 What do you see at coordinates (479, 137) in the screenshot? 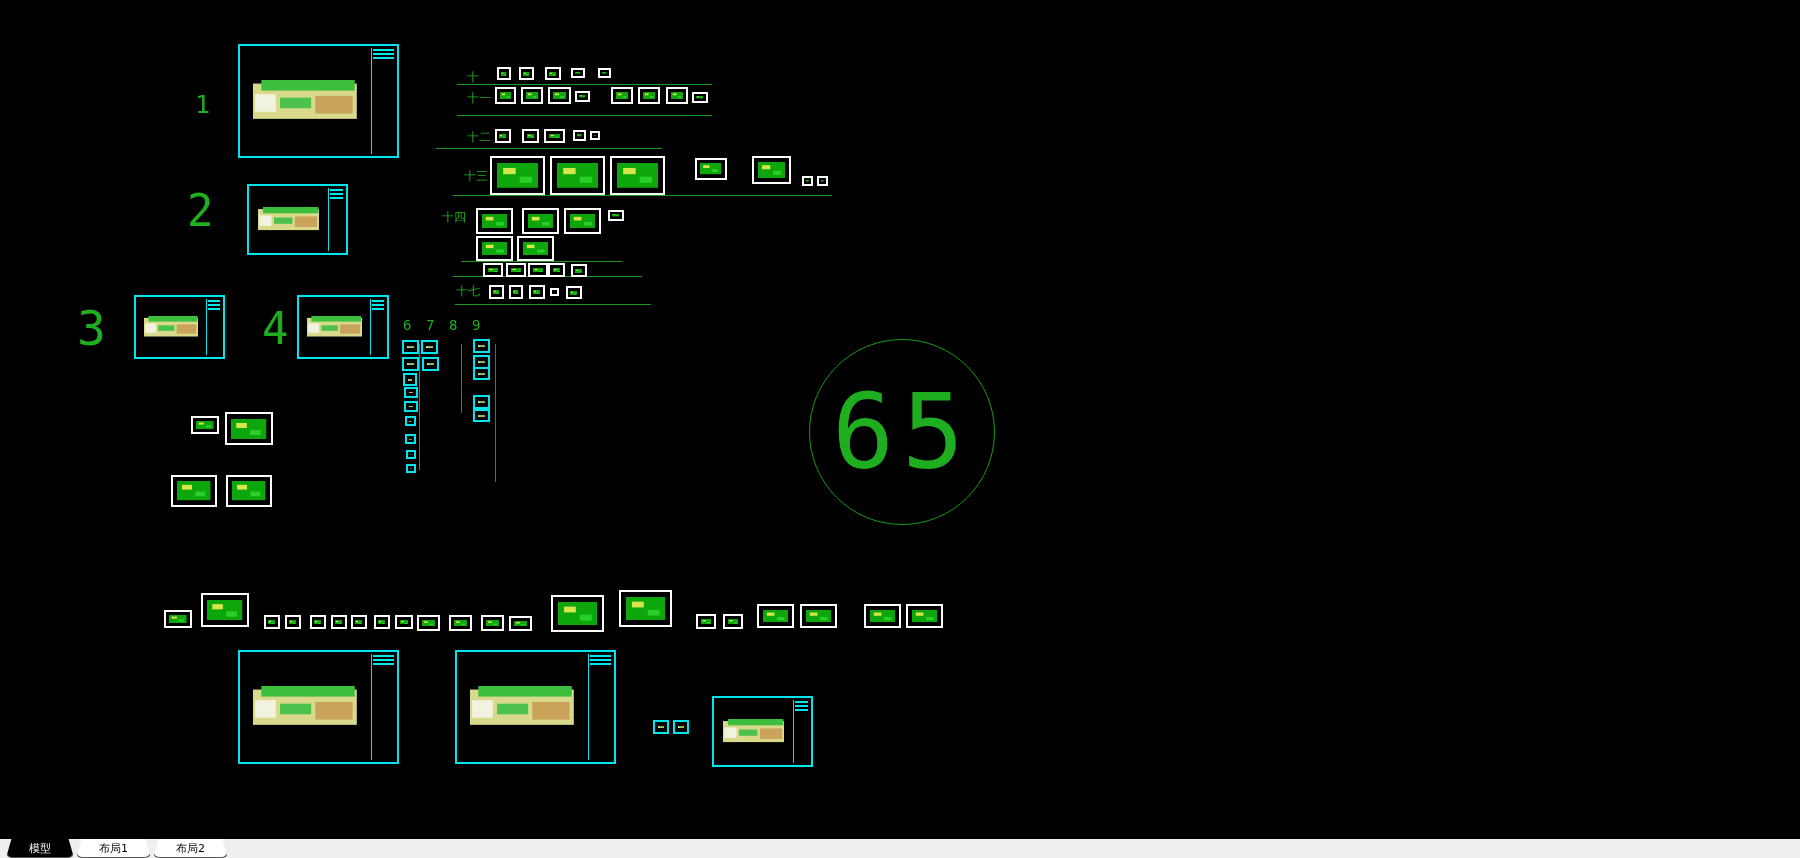
I see `section-label: 十二` at bounding box center [479, 137].